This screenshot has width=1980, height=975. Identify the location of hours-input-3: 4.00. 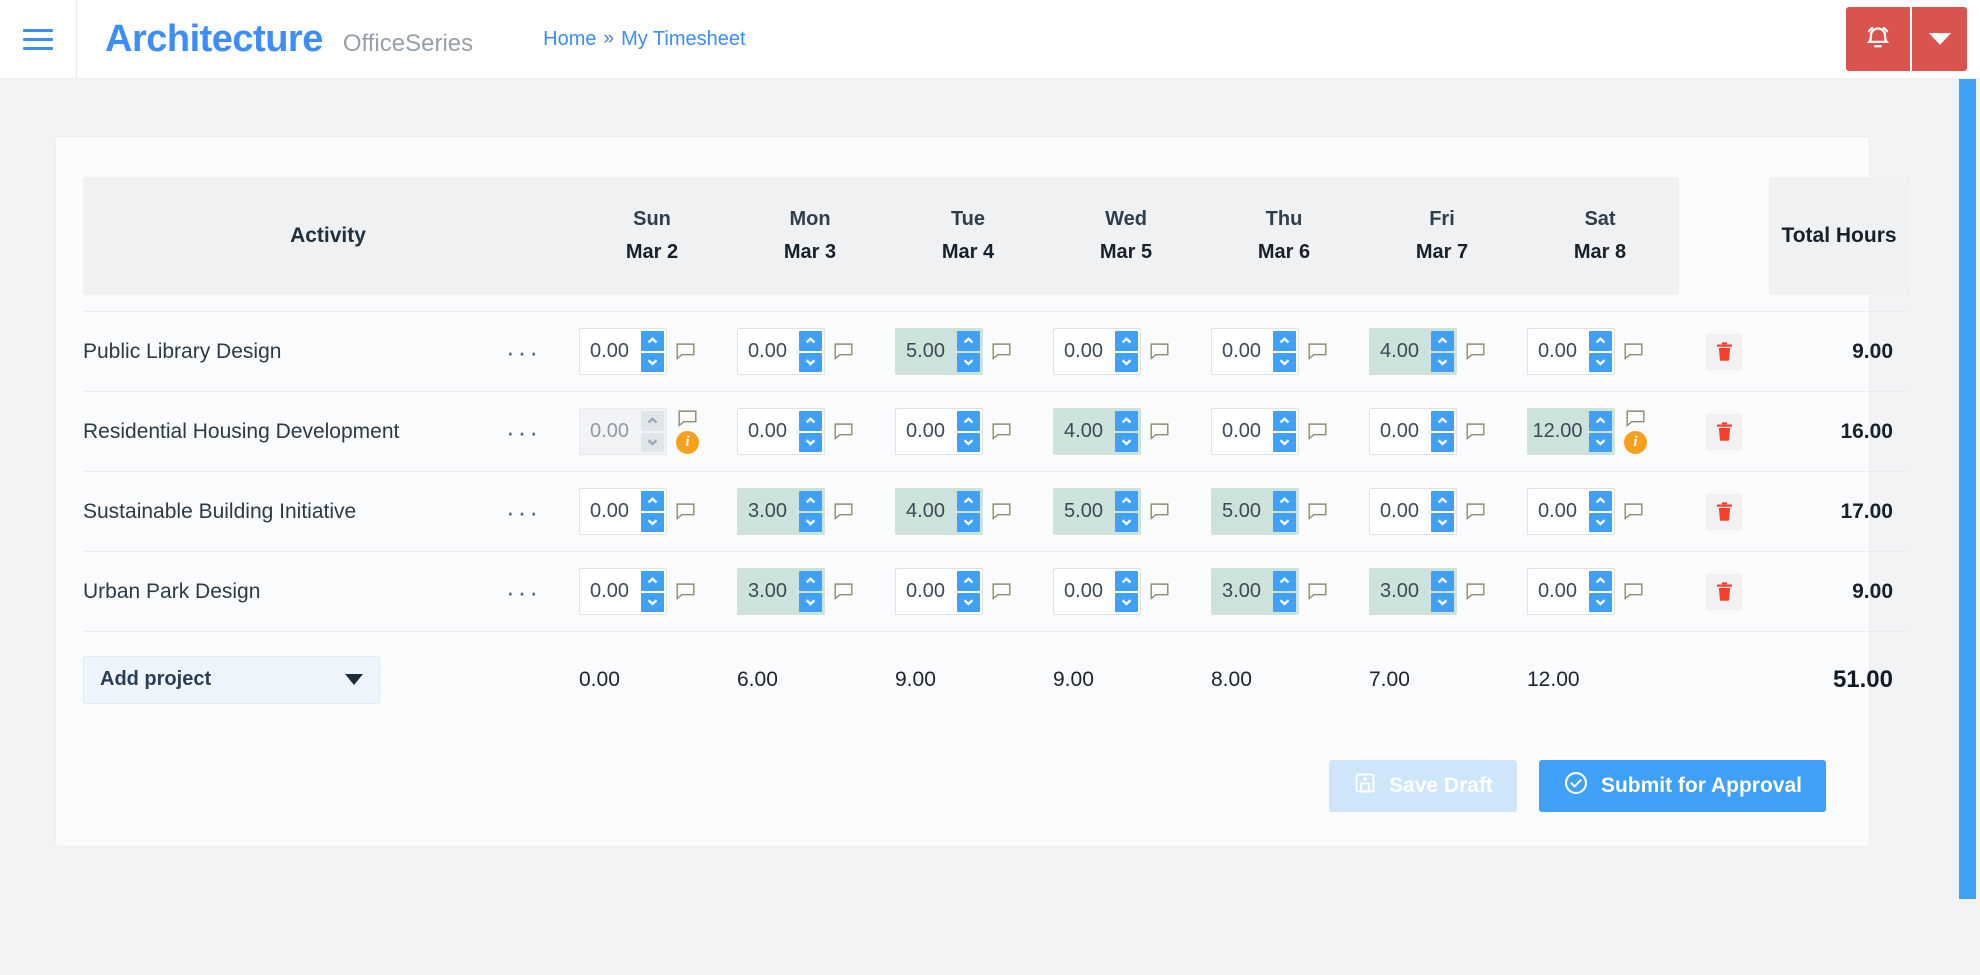
(1097, 431).